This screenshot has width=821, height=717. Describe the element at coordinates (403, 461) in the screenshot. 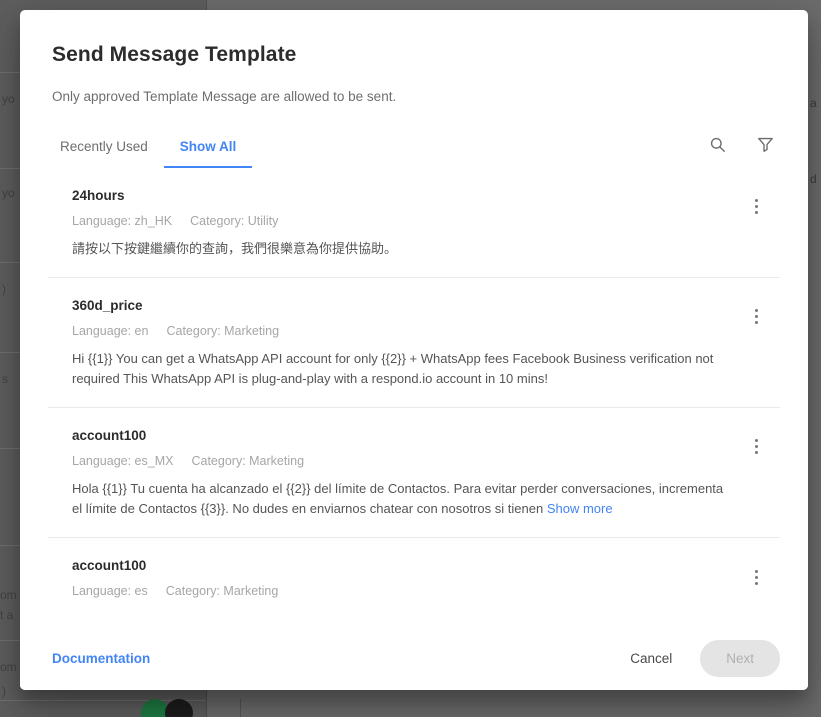

I see `template-meta: Language: es_MX Category: Marketing` at that location.